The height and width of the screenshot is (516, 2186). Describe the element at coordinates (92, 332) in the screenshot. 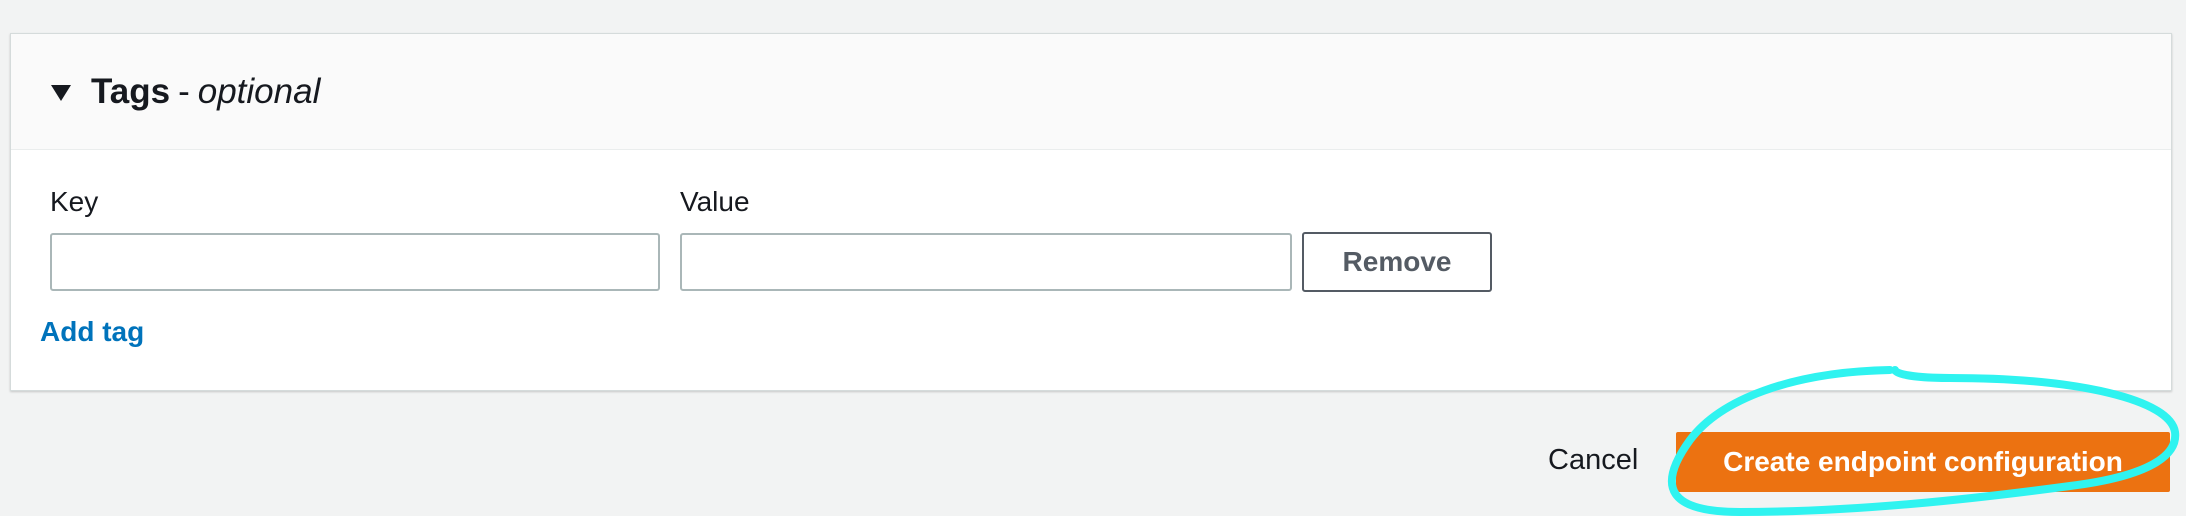

I see `add-tag-link: Add tag` at that location.